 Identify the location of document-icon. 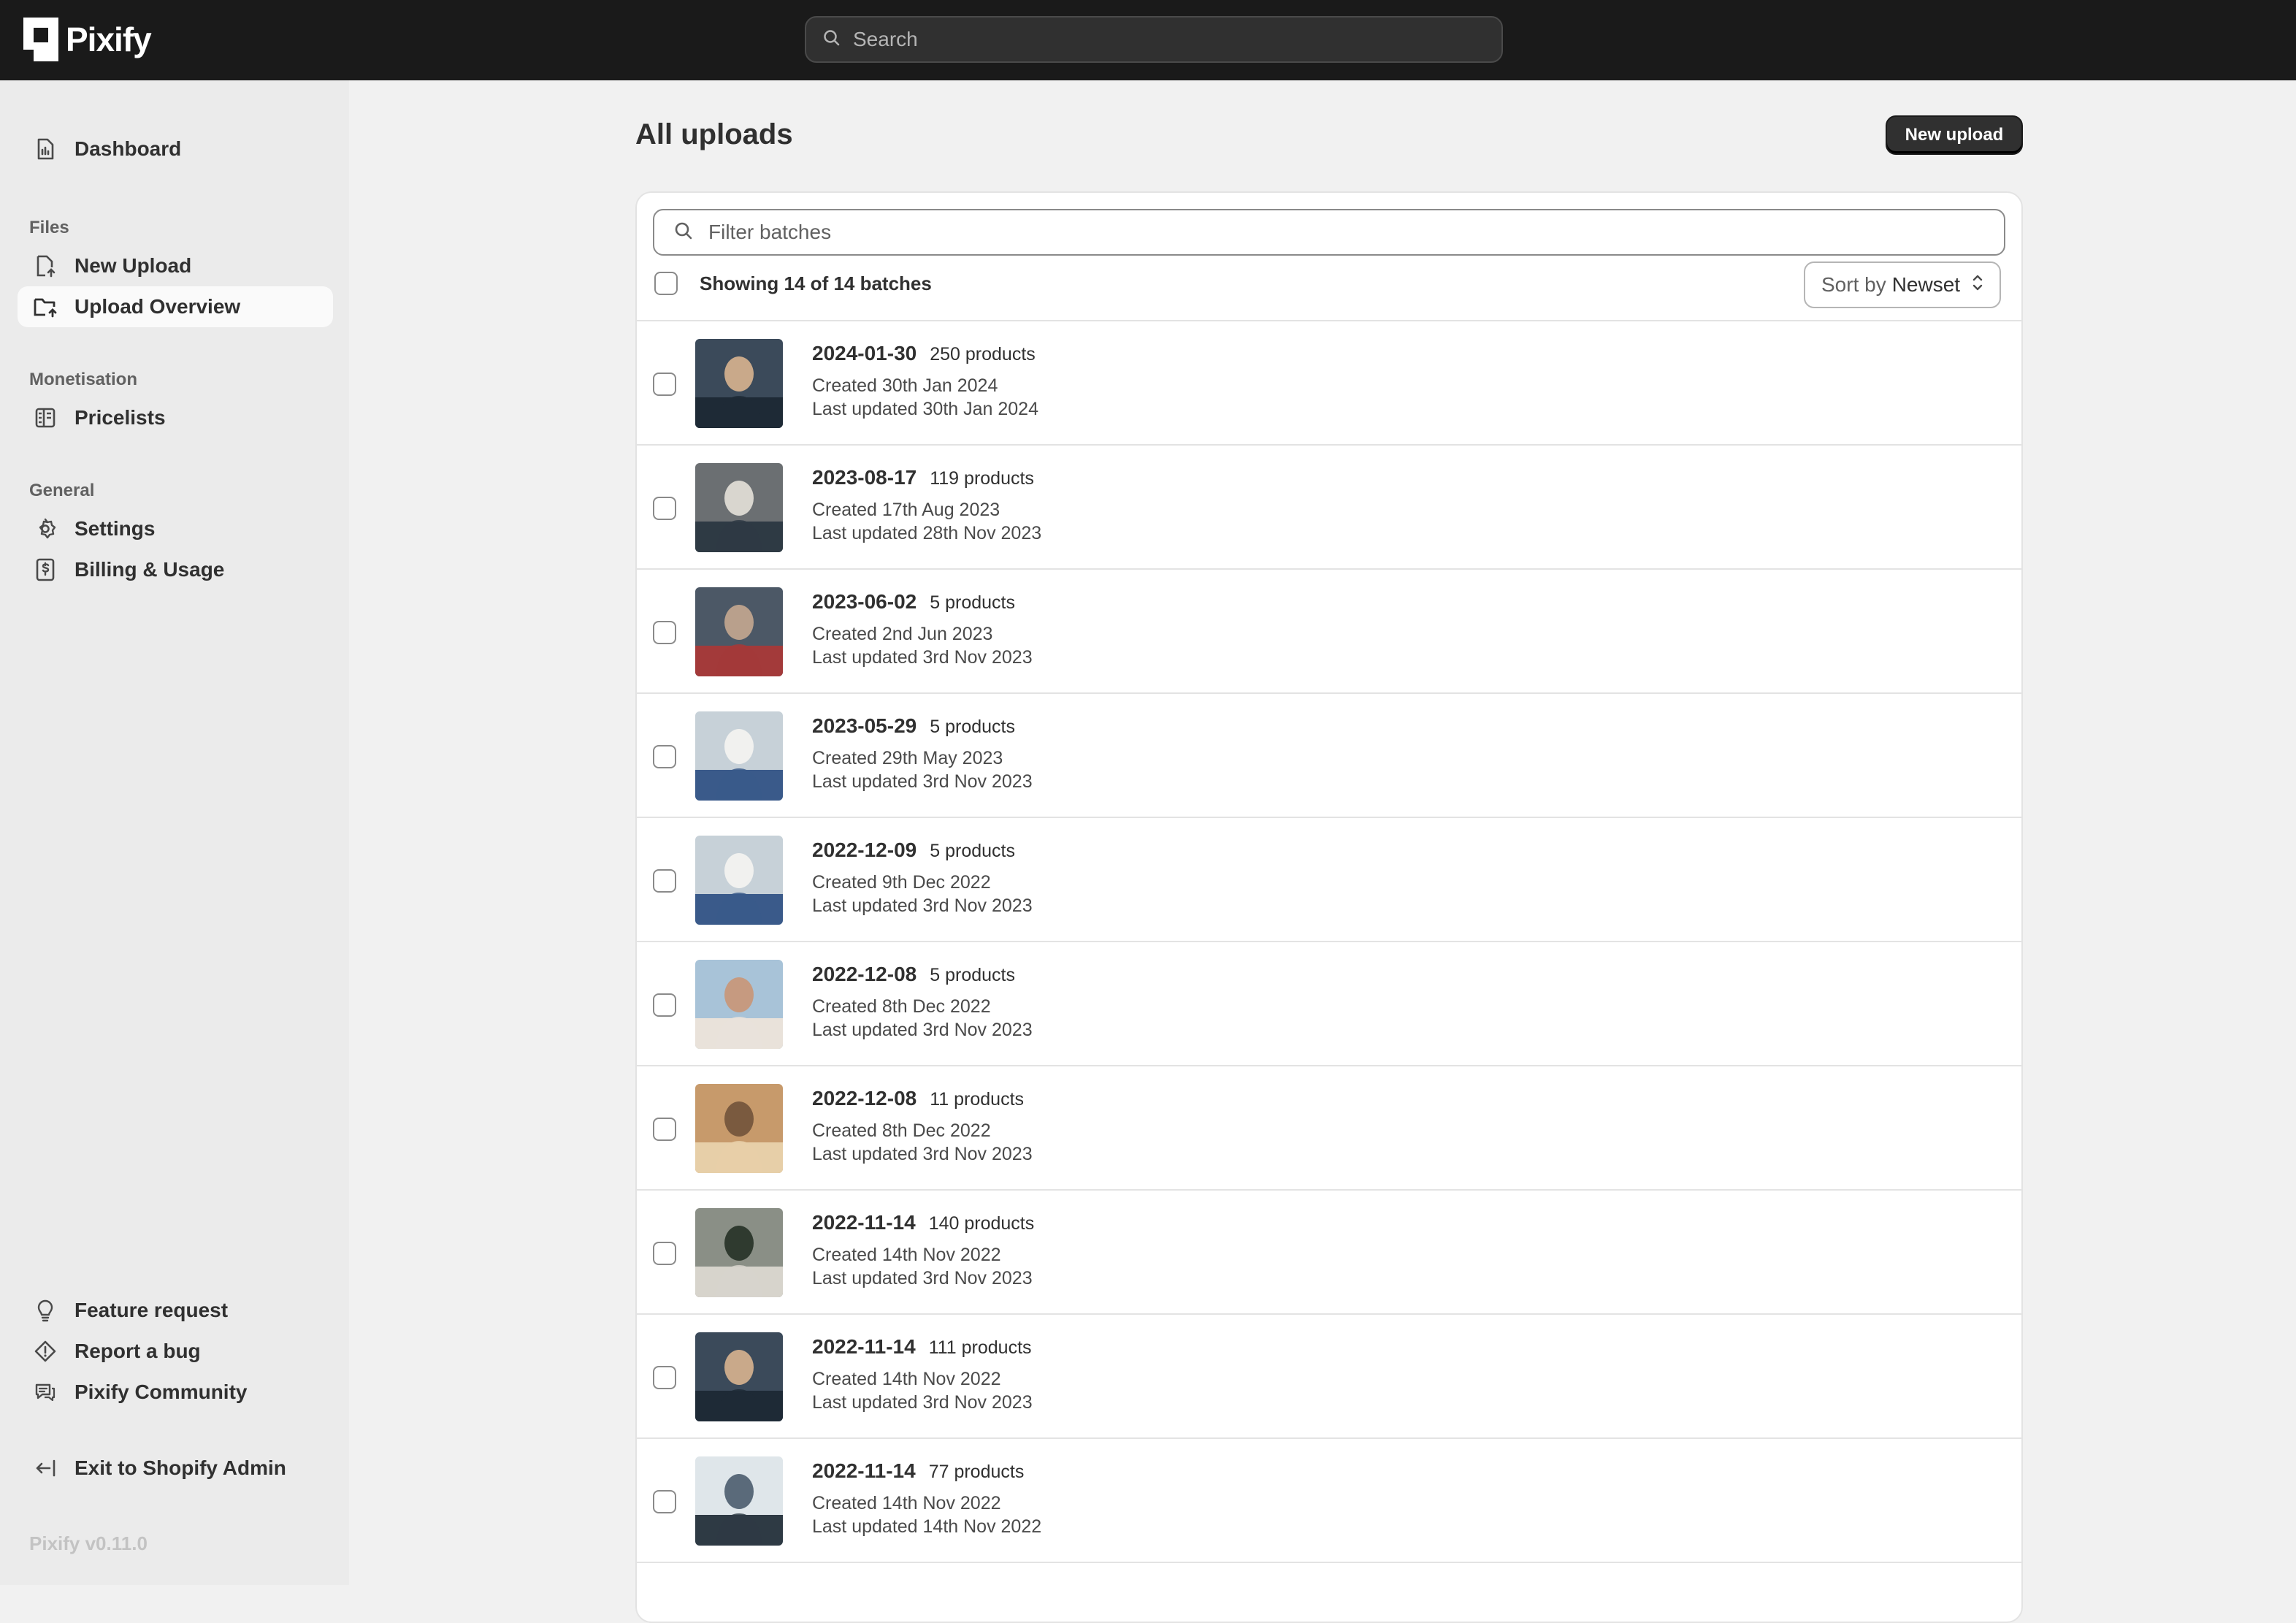
(45, 149).